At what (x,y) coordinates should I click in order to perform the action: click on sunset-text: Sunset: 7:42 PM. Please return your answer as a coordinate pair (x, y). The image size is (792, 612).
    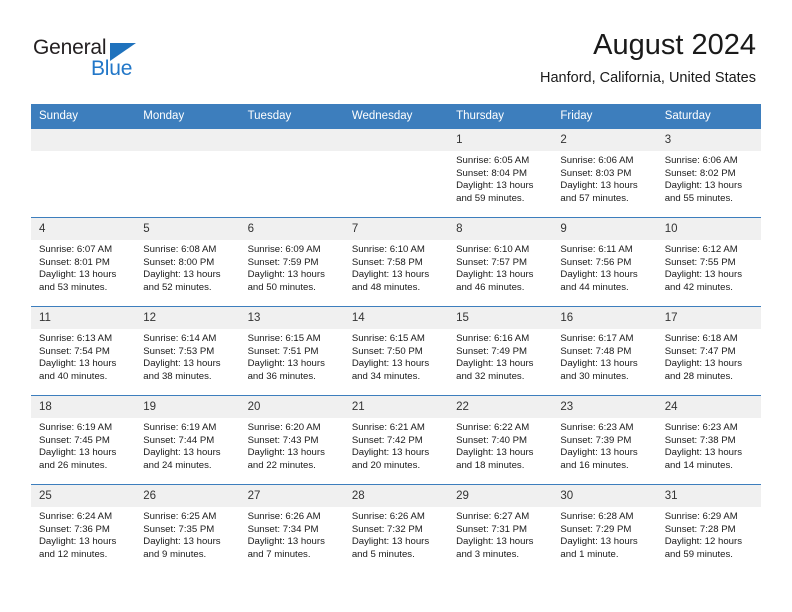
    Looking at the image, I should click on (387, 440).